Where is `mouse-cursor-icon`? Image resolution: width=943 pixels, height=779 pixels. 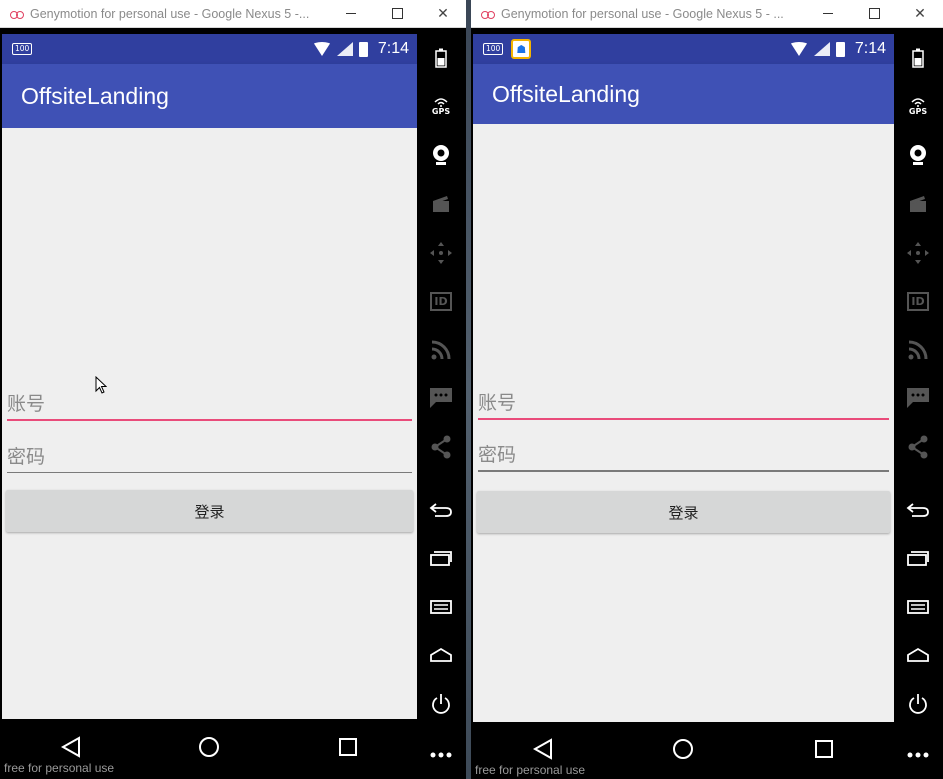
mouse-cursor-icon is located at coordinates (101, 385).